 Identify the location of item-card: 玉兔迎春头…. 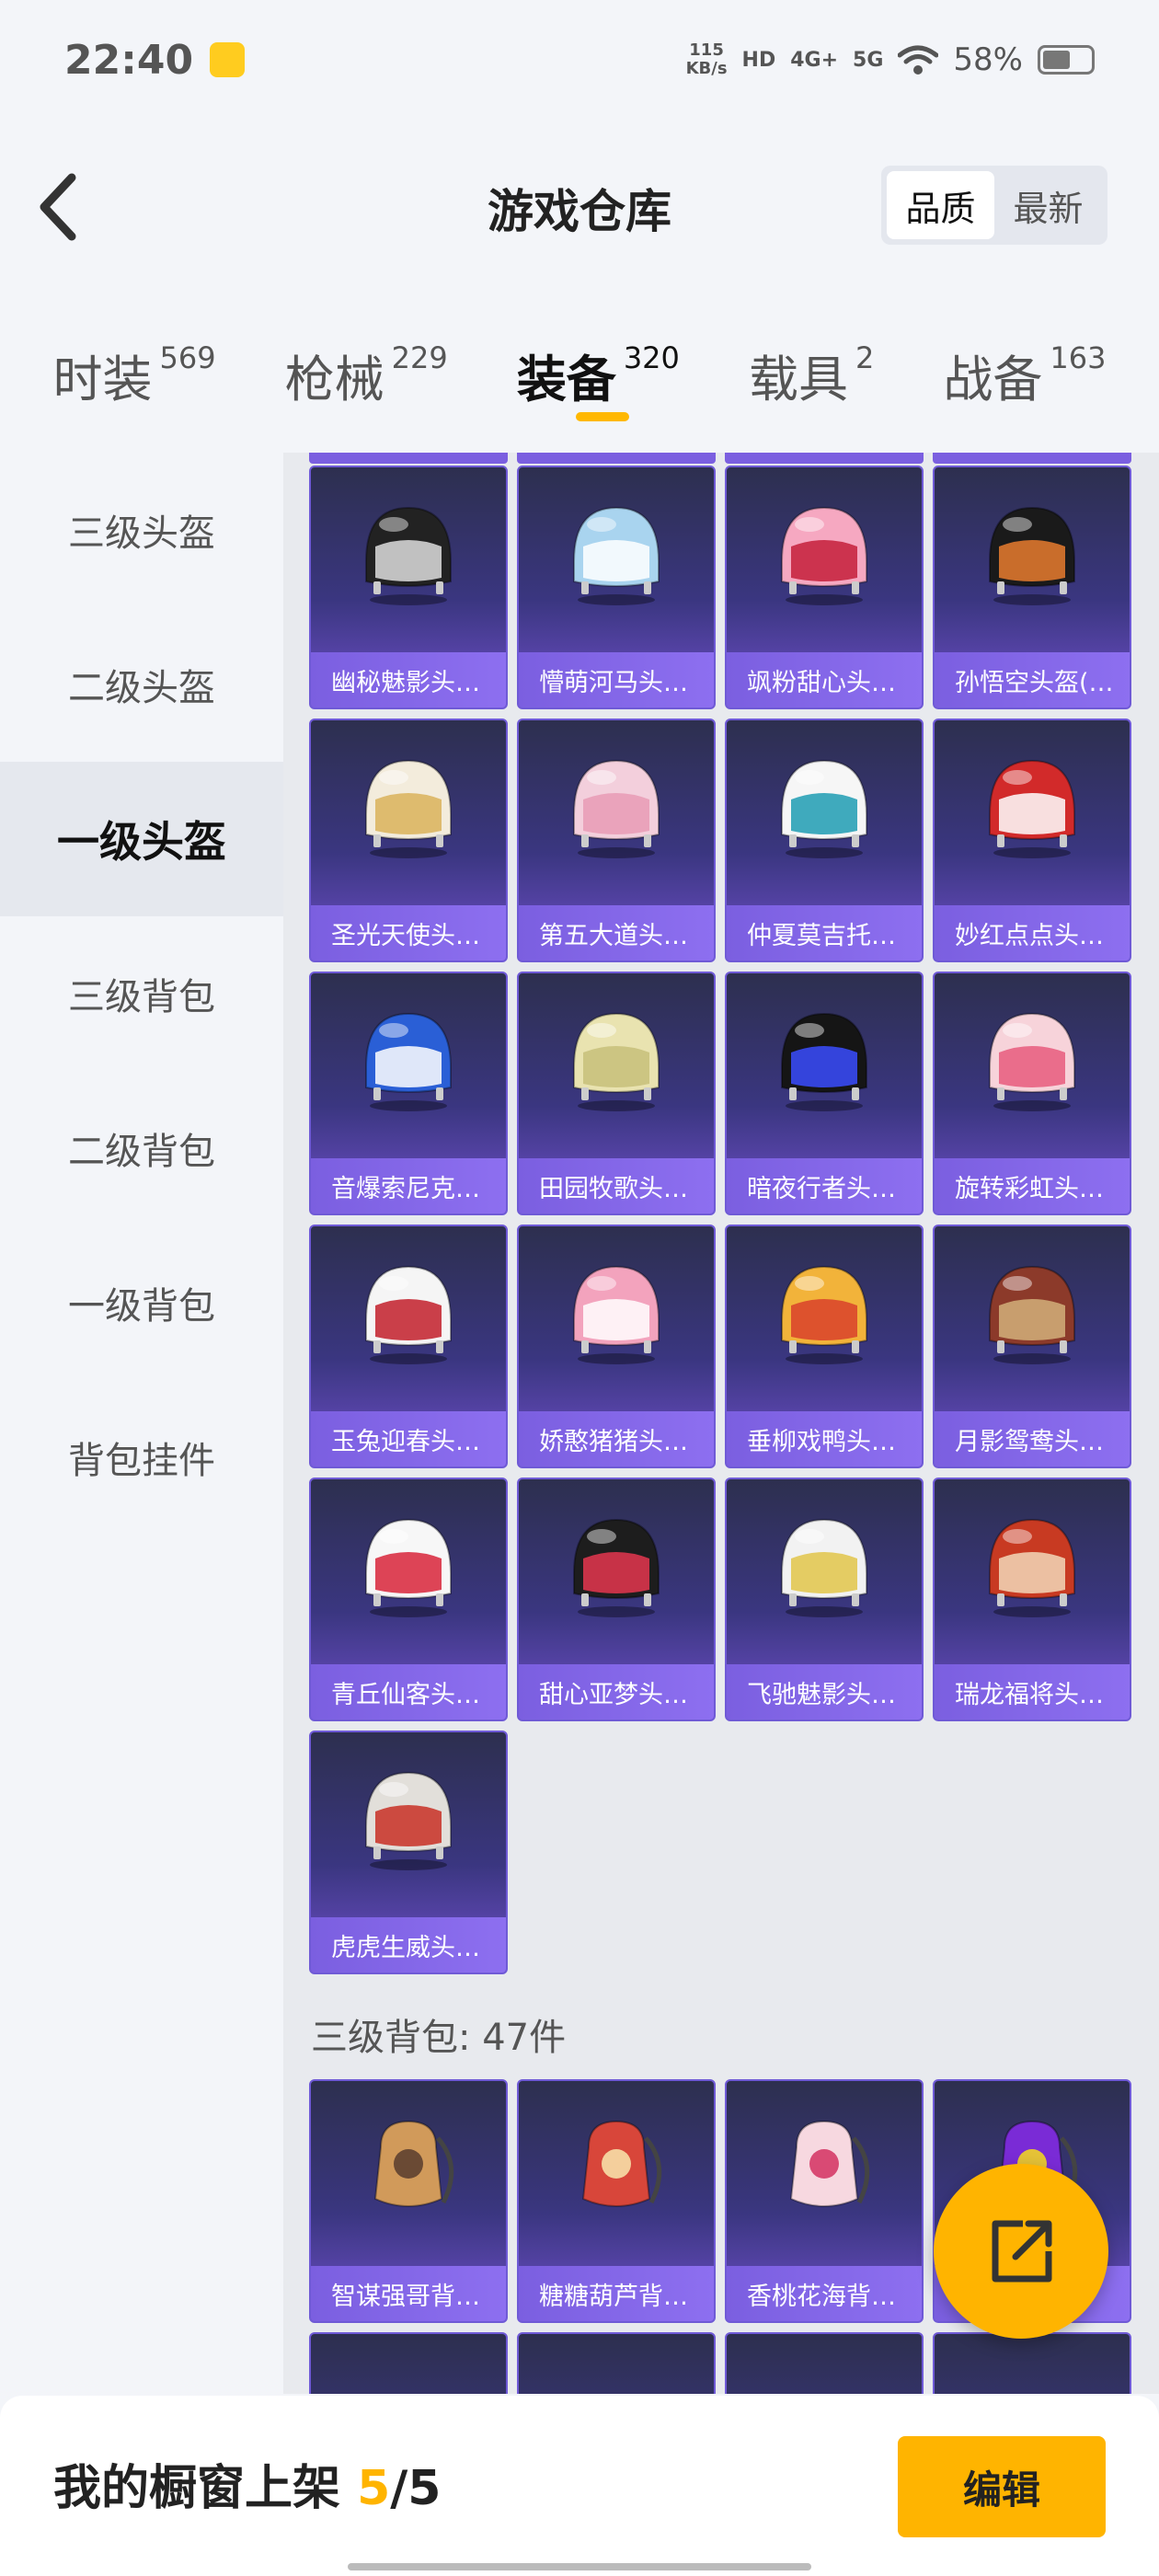
(408, 1346).